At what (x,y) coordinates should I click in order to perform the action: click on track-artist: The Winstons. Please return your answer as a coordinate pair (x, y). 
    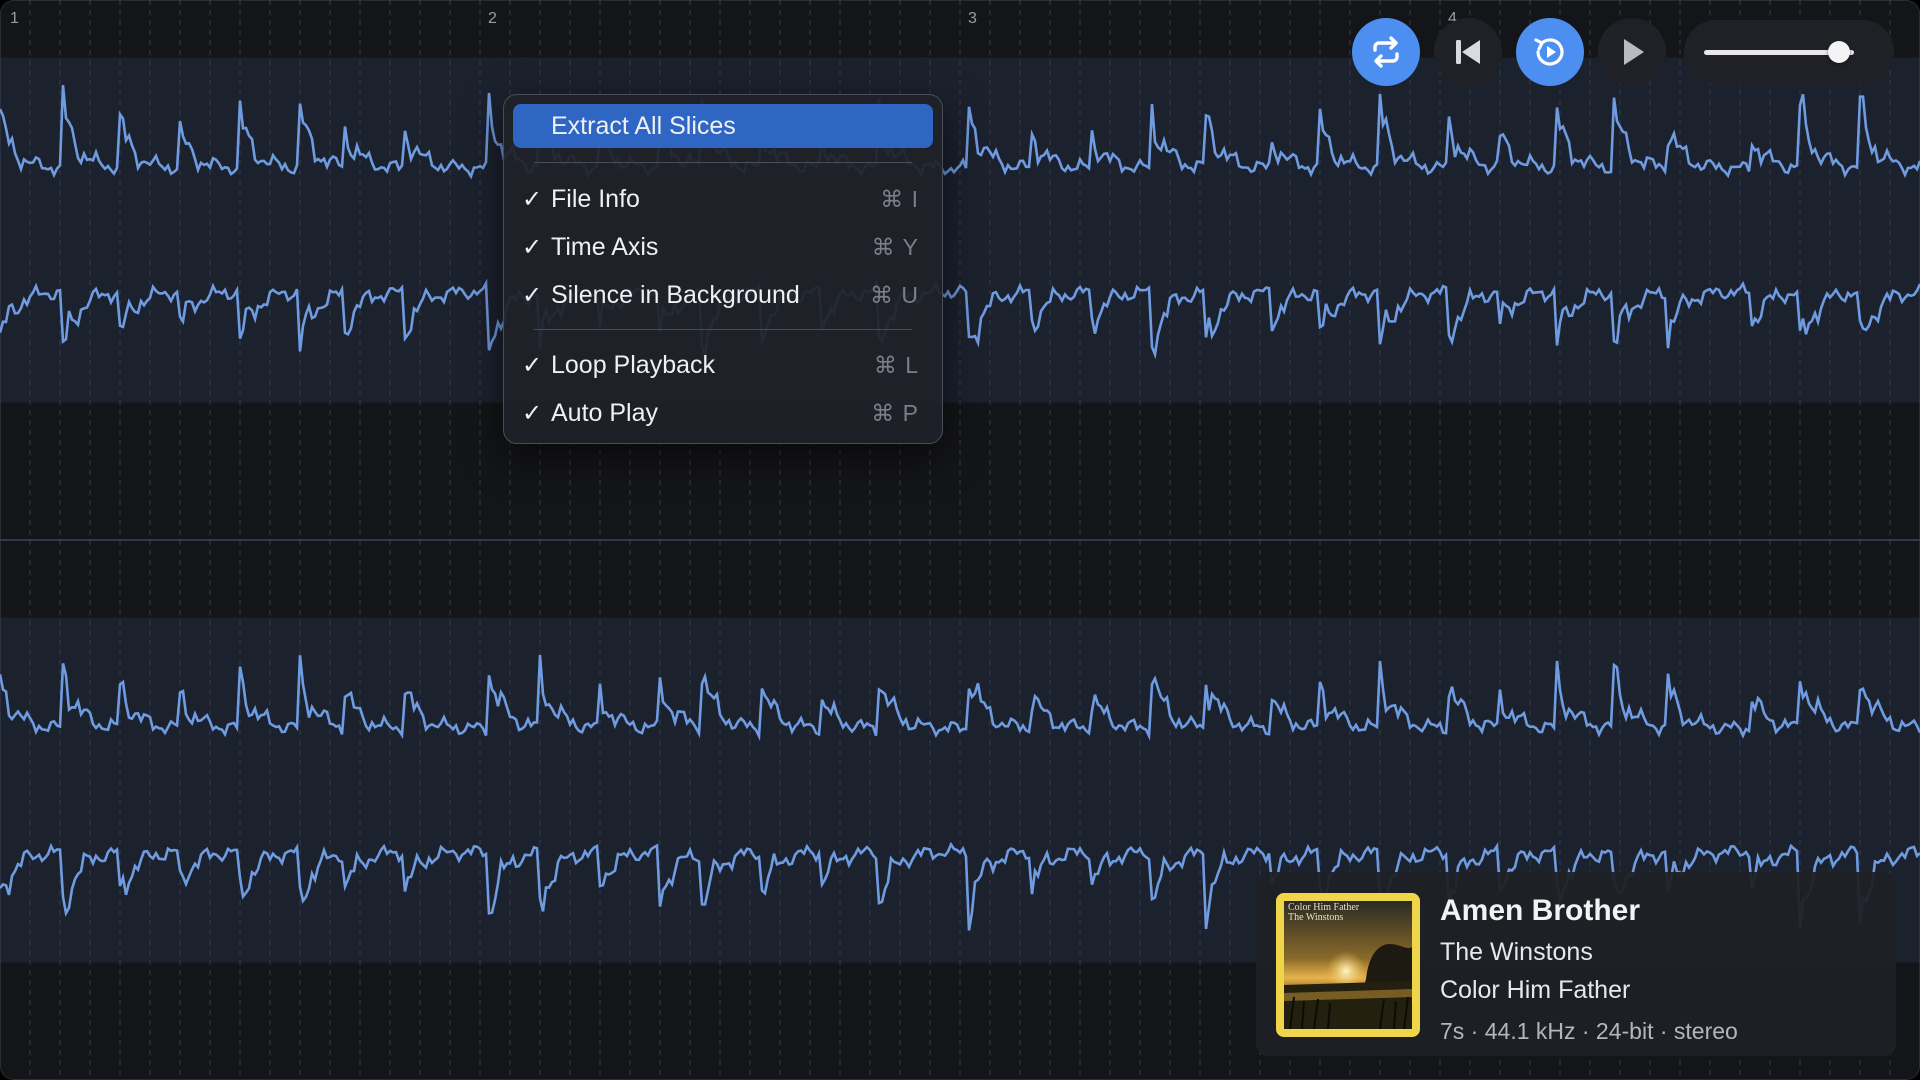
    Looking at the image, I should click on (1516, 952).